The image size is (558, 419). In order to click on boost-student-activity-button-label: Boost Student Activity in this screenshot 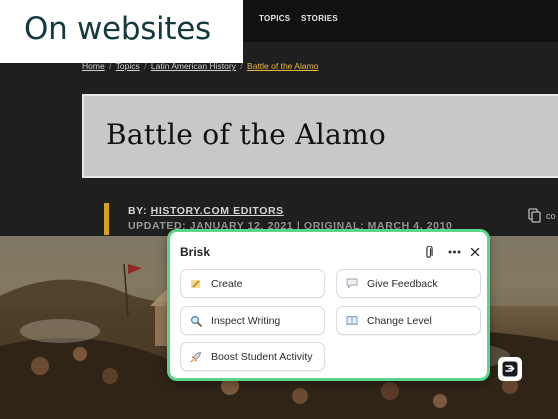, I will do `click(262, 356)`.